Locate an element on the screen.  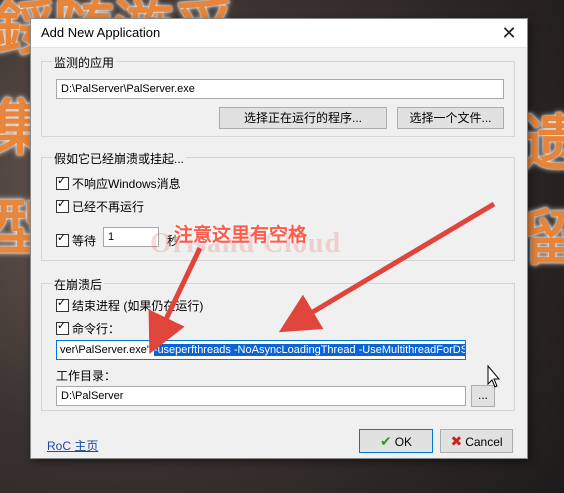
arrow-to-space is located at coordinates (175, 300).